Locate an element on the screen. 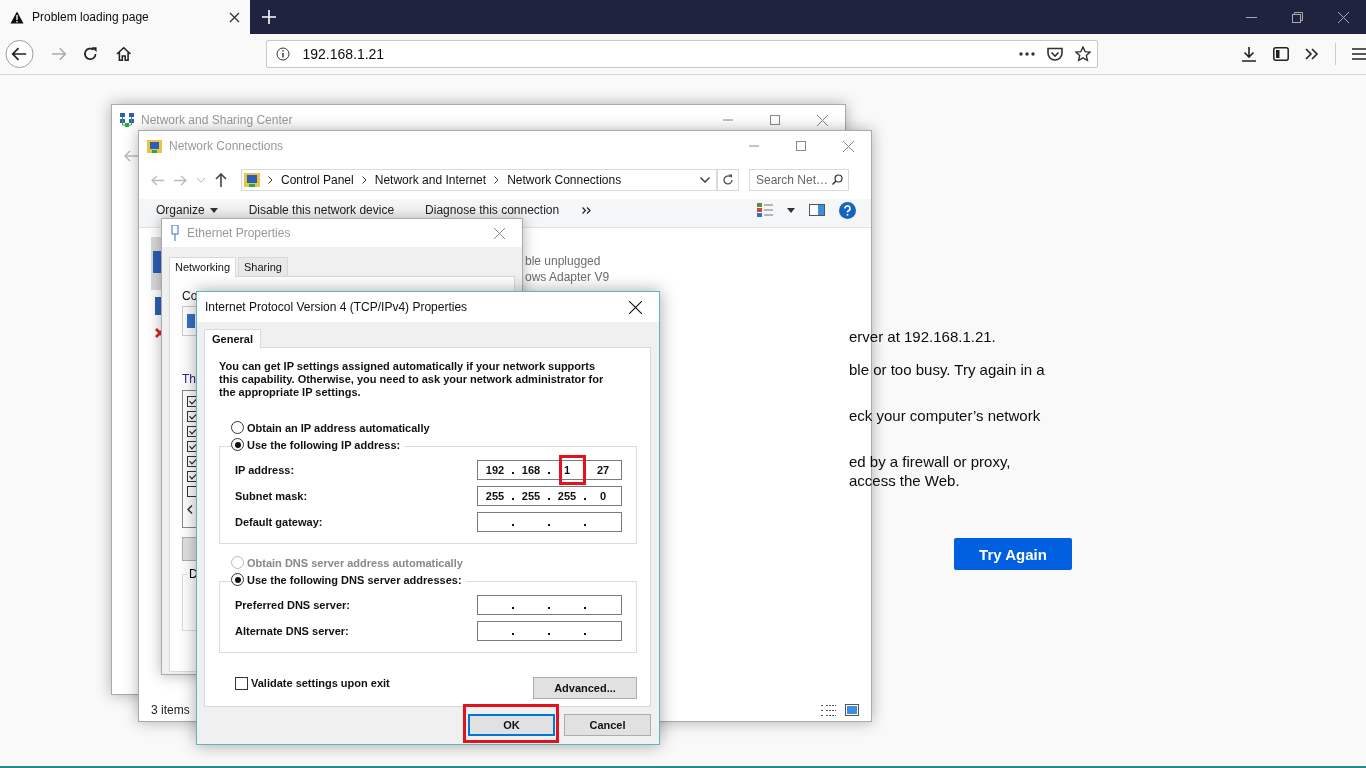  dialog-title: Internet Protocol Version 4 (TCP/IPv4) Properties is located at coordinates (336, 307).